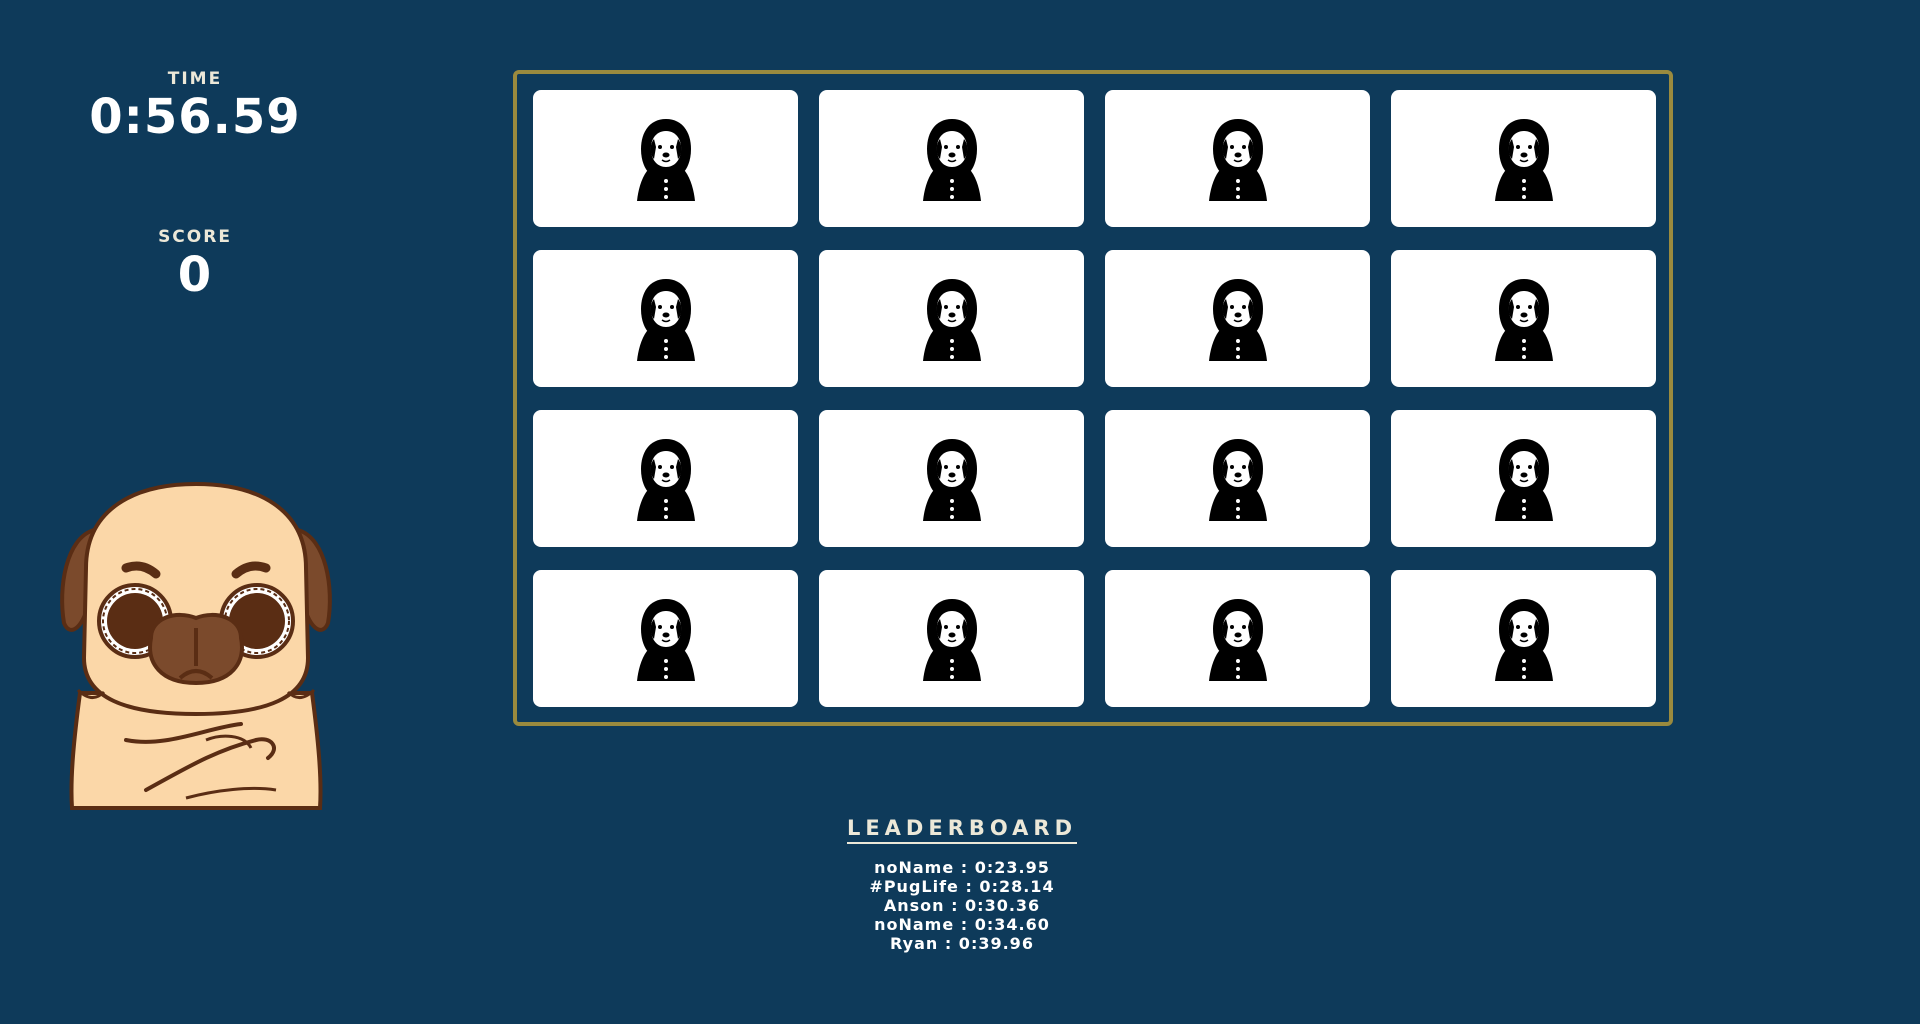 The height and width of the screenshot is (1024, 1920). What do you see at coordinates (962, 867) in the screenshot?
I see `leaderboard-entry: noName : 0:23.95` at bounding box center [962, 867].